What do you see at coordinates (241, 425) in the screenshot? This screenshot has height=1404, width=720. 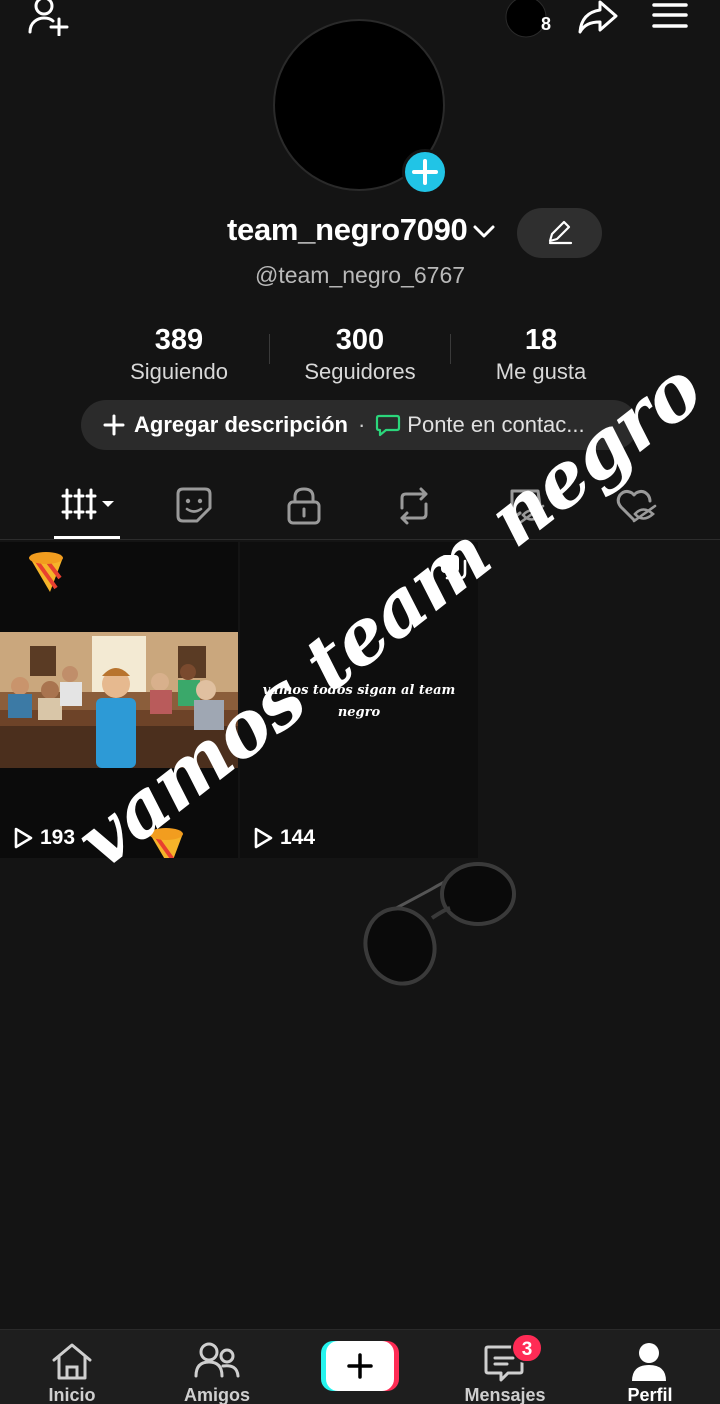 I see `add-description-button: Agregar descripción` at bounding box center [241, 425].